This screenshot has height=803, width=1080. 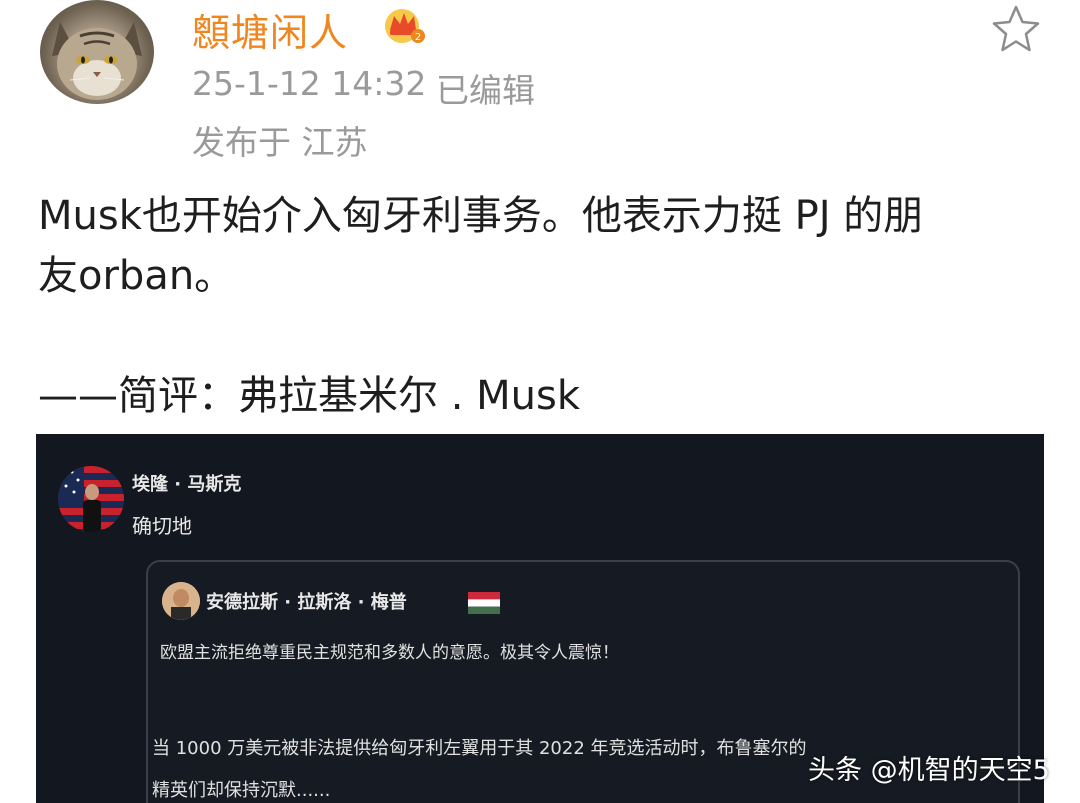 What do you see at coordinates (418, 37) in the screenshot?
I see `svg-text: 2` at bounding box center [418, 37].